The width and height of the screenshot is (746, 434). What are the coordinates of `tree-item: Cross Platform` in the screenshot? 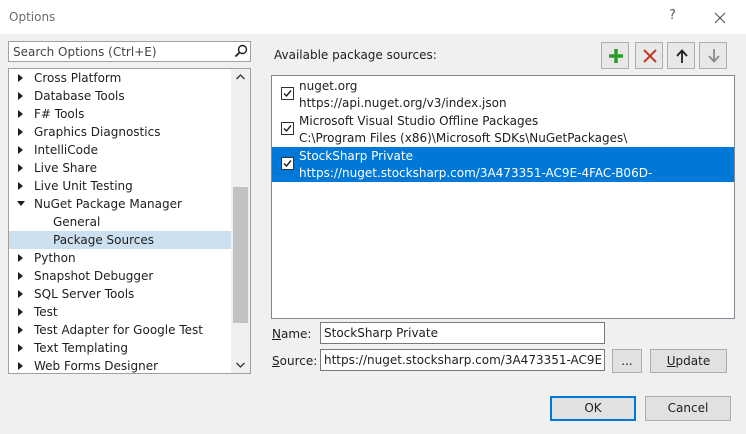 It's located at (120, 78).